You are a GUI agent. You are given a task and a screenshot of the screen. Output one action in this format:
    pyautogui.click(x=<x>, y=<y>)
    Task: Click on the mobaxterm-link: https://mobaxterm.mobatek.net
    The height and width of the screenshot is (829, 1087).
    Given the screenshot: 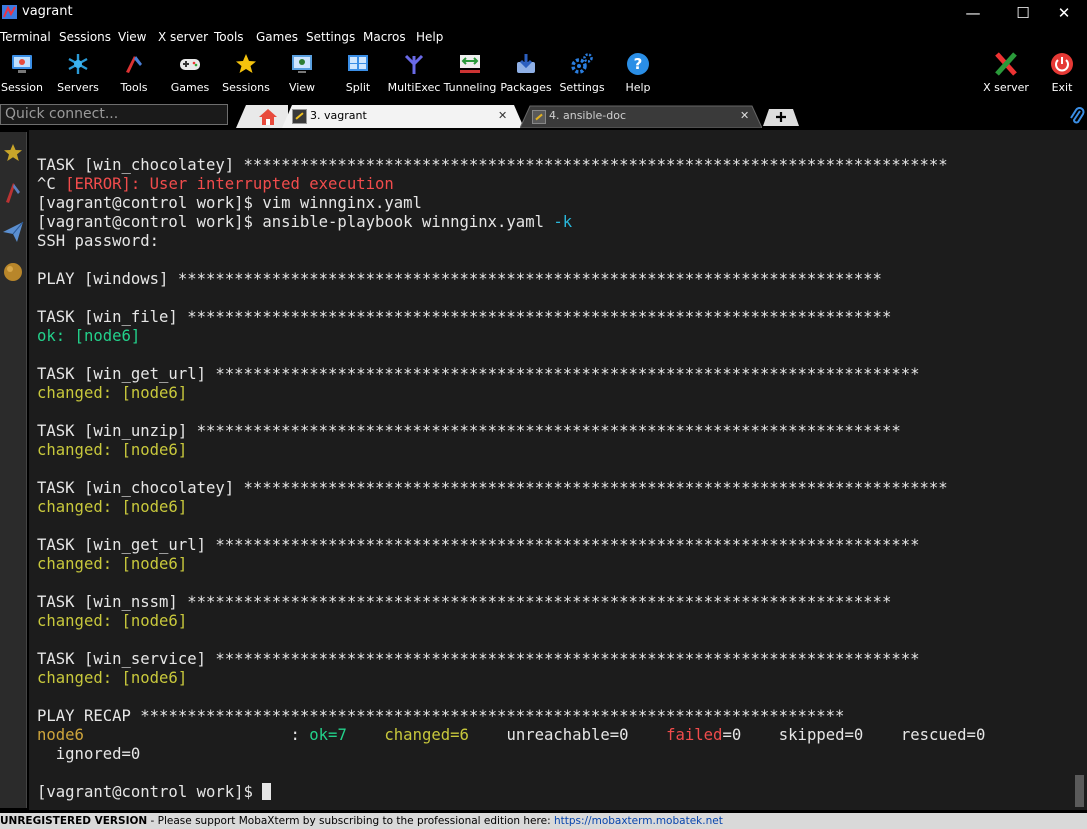 What is the action you would take?
    pyautogui.click(x=638, y=821)
    